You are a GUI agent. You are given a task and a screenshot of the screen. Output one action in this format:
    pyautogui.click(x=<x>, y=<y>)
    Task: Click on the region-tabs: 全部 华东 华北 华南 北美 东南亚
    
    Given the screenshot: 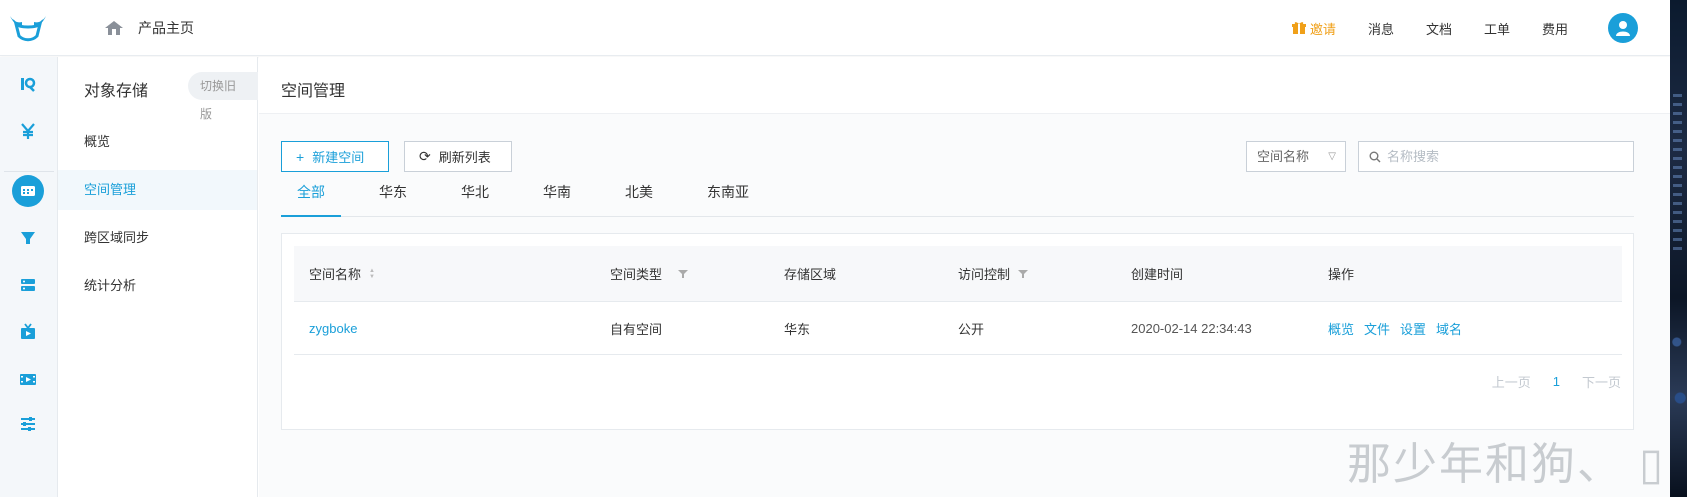 What is the action you would take?
    pyautogui.click(x=957, y=198)
    